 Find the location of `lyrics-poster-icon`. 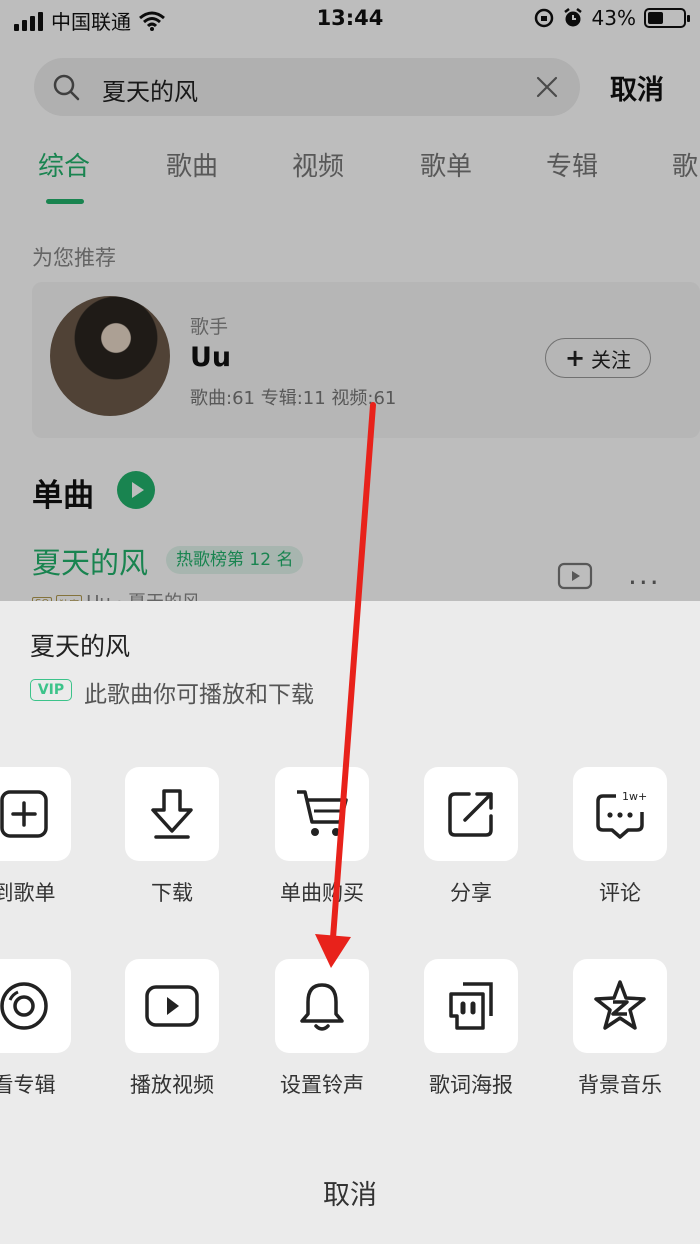

lyrics-poster-icon is located at coordinates (471, 1006).